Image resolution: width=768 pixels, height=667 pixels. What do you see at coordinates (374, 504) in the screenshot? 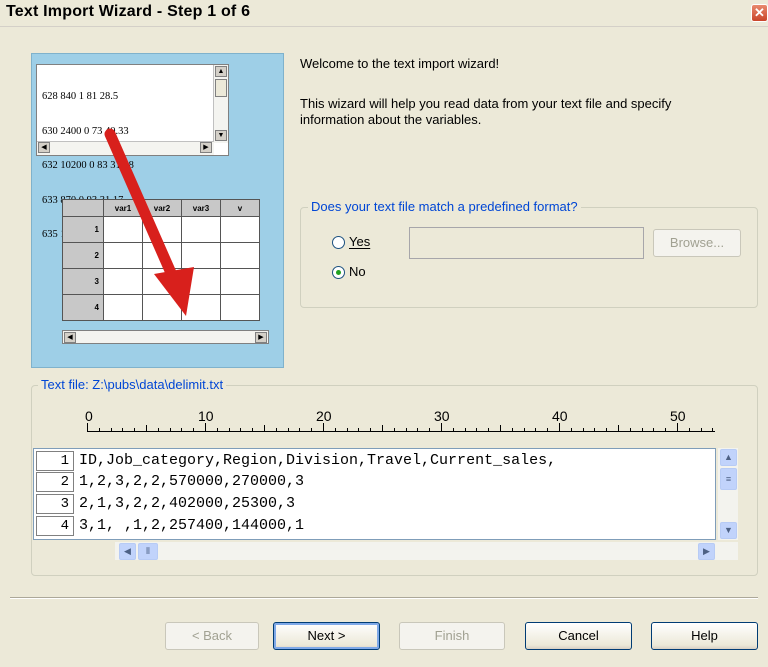
I see `preview-row: 3 2,1,3,2,2,402000,25300,3` at bounding box center [374, 504].